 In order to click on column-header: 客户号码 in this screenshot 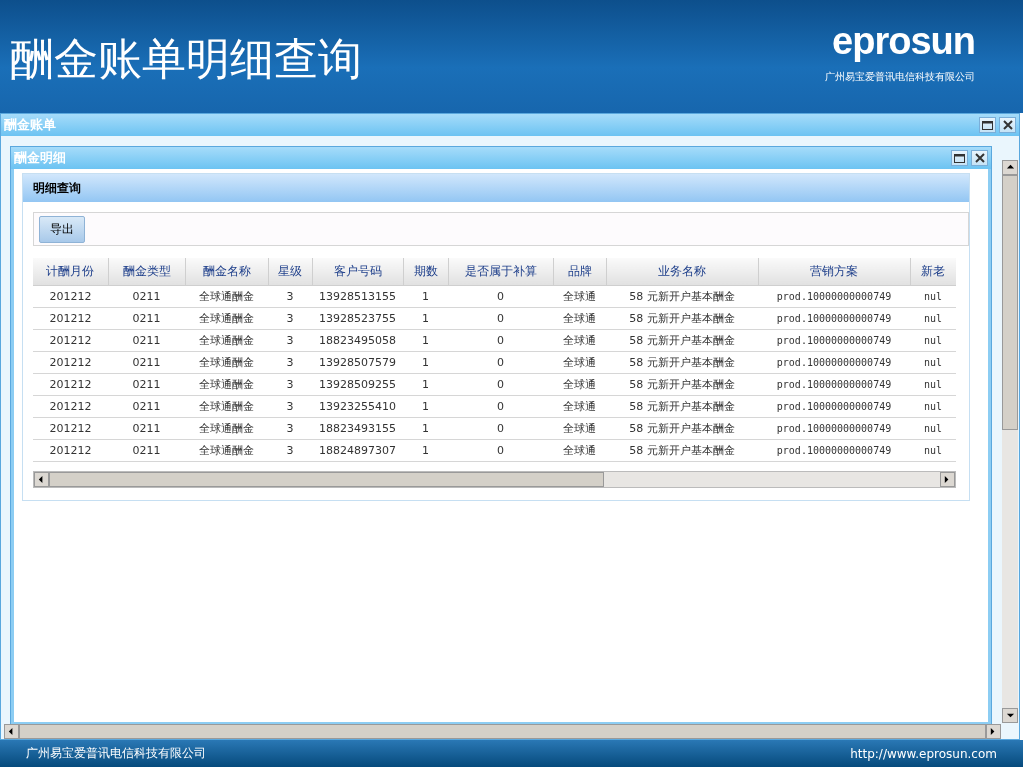, I will do `click(357, 272)`.